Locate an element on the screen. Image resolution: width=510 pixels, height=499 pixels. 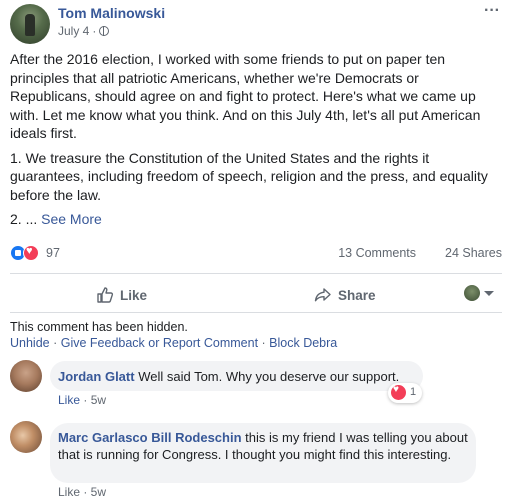
like-label: Like is located at coordinates (134, 295).